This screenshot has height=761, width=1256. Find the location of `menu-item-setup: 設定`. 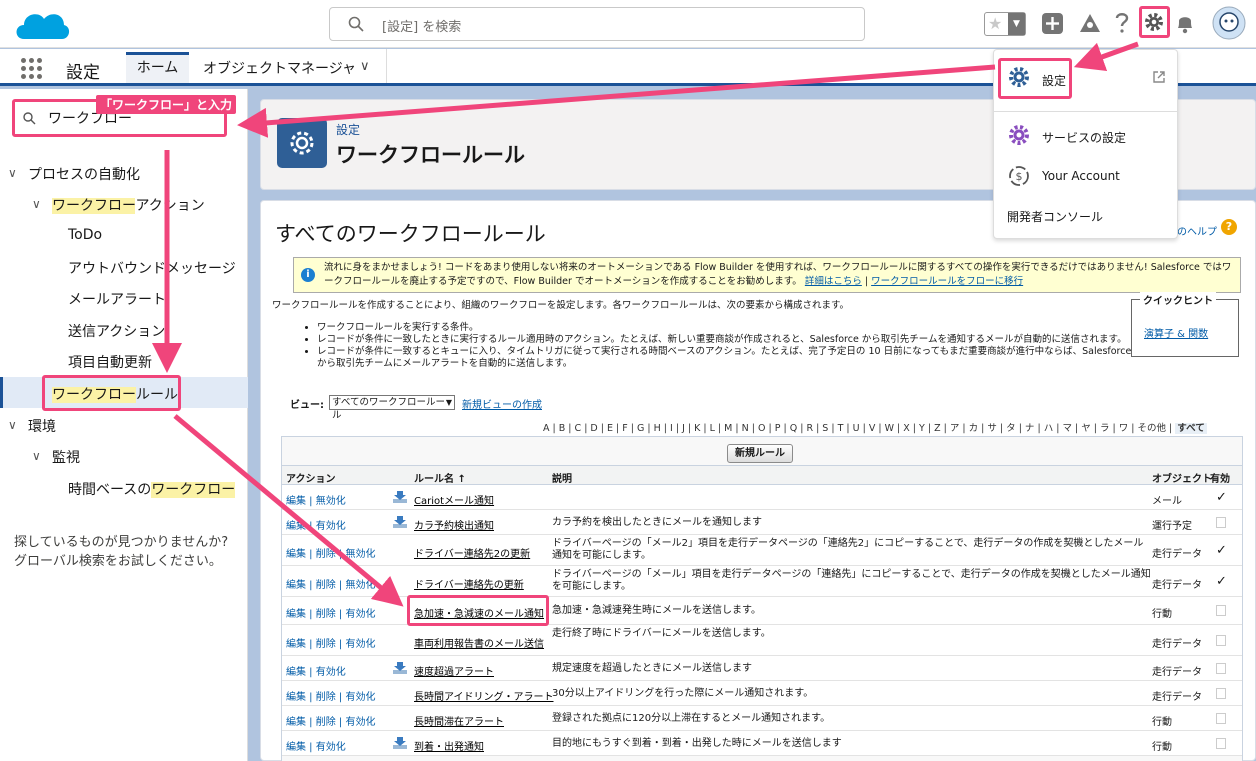

menu-item-setup: 設定 is located at coordinates (1054, 80).